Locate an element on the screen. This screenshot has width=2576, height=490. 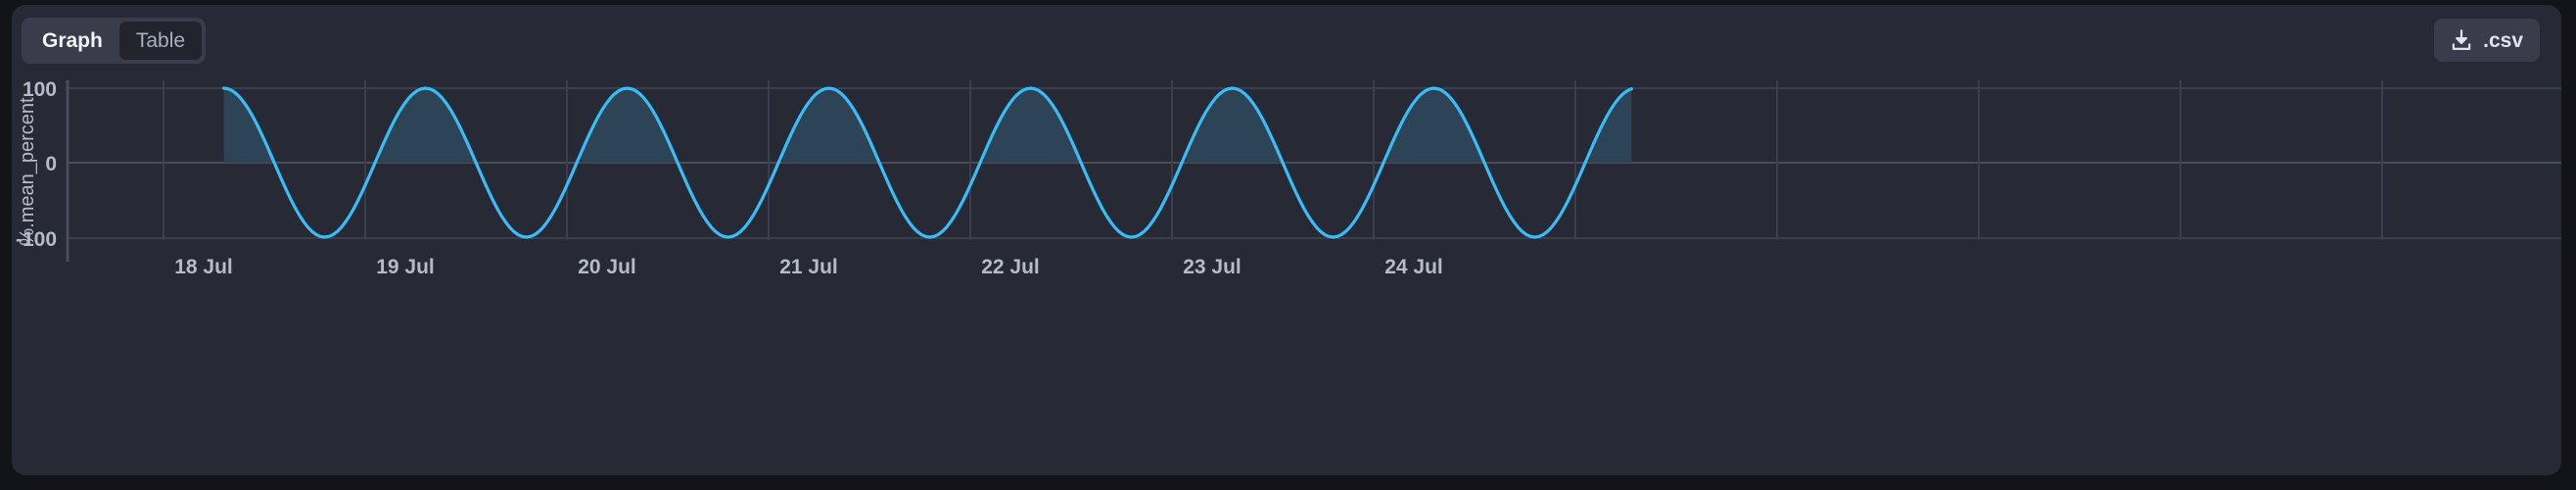
download-icon is located at coordinates (2461, 40).